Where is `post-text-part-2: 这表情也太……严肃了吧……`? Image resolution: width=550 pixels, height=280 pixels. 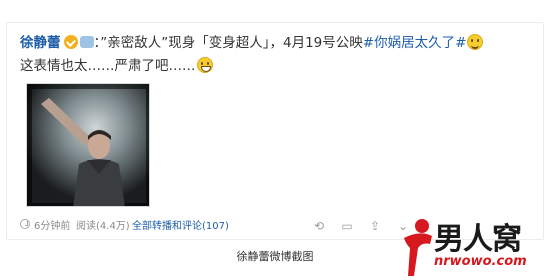 post-text-part-2: 这表情也太……严肃了吧…… is located at coordinates (108, 66).